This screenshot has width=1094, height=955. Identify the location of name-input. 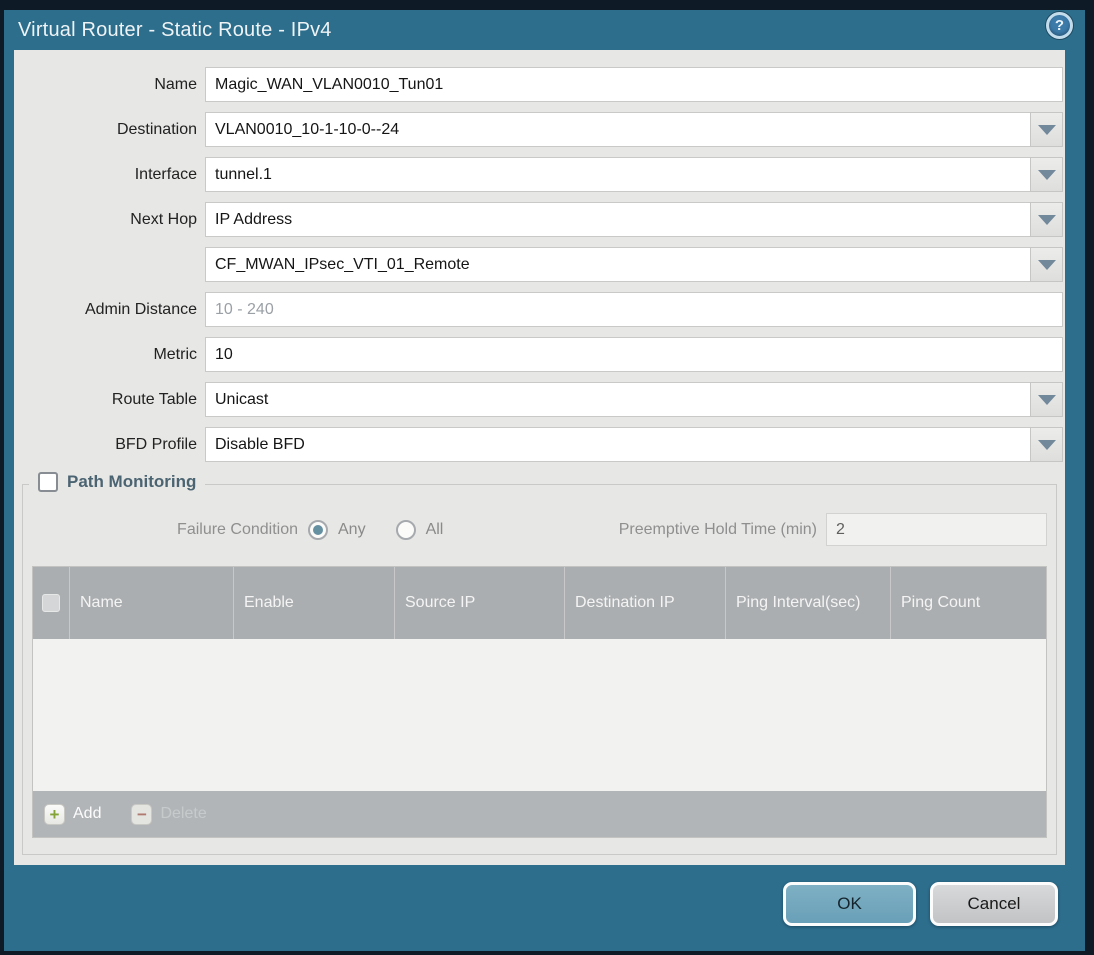
(634, 84).